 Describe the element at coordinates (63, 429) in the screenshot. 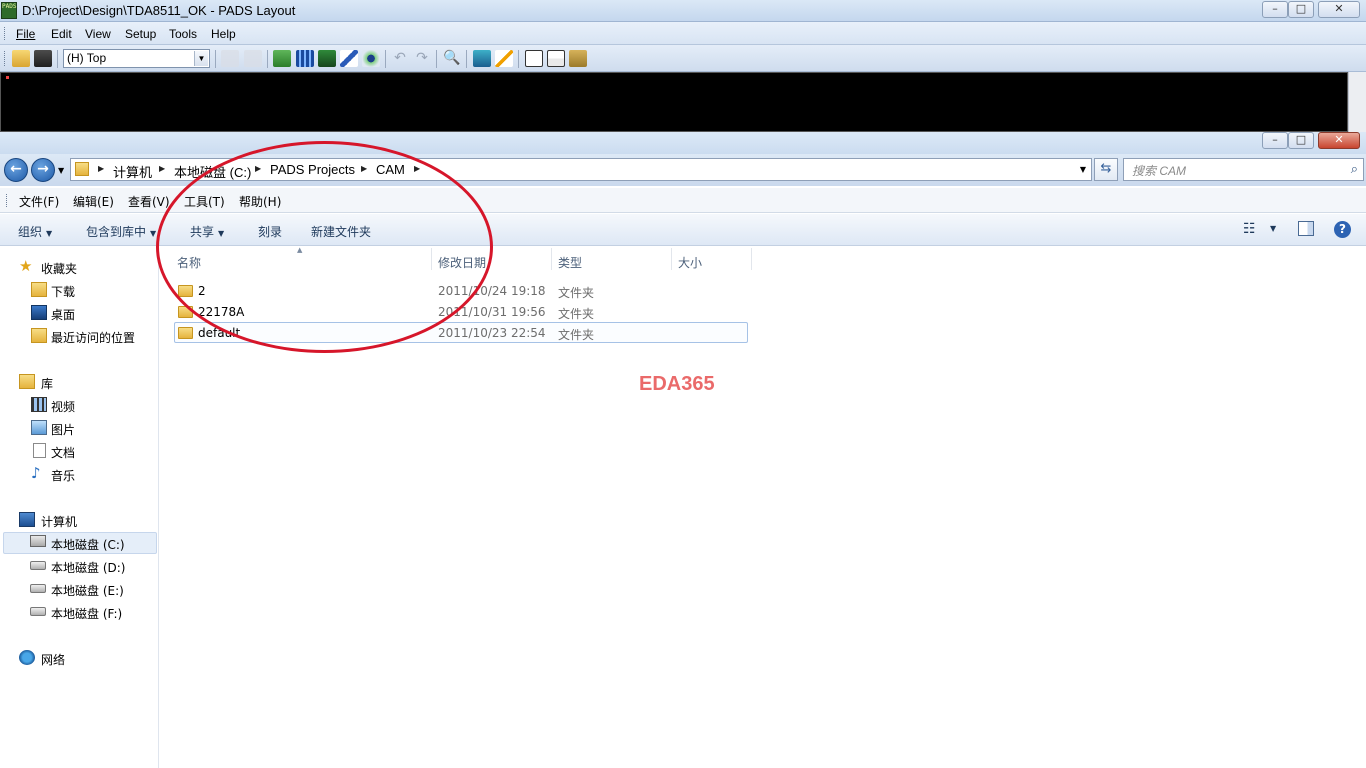

I see `sidebar-item-pictures: 图片` at that location.